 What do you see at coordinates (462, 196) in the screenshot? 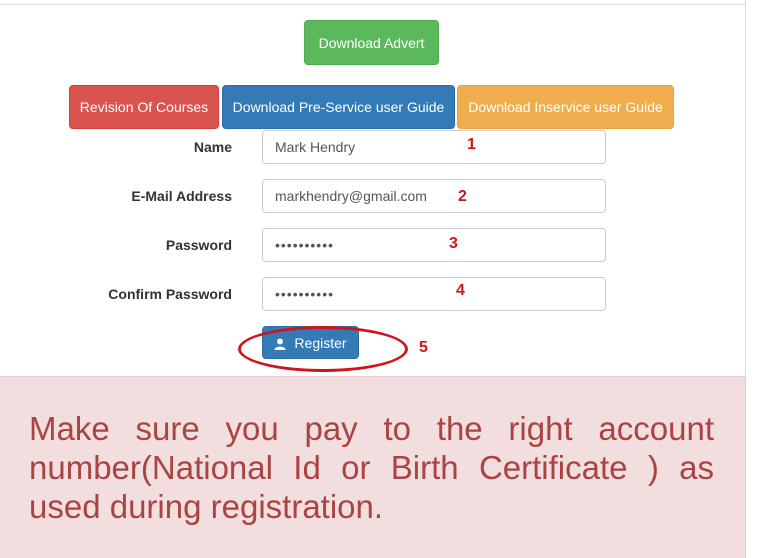
I see `annotation-2: 2` at bounding box center [462, 196].